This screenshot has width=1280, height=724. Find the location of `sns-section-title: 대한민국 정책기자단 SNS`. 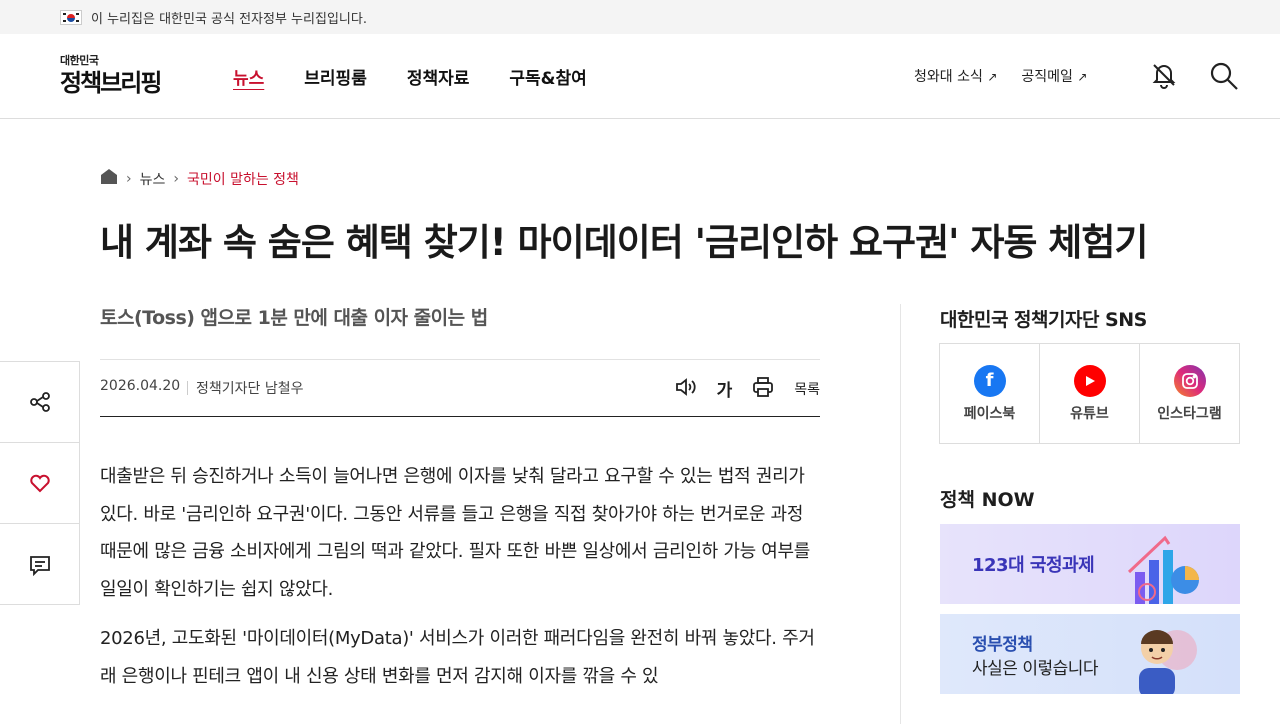

sns-section-title: 대한민국 정책기자단 SNS is located at coordinates (1043, 320).